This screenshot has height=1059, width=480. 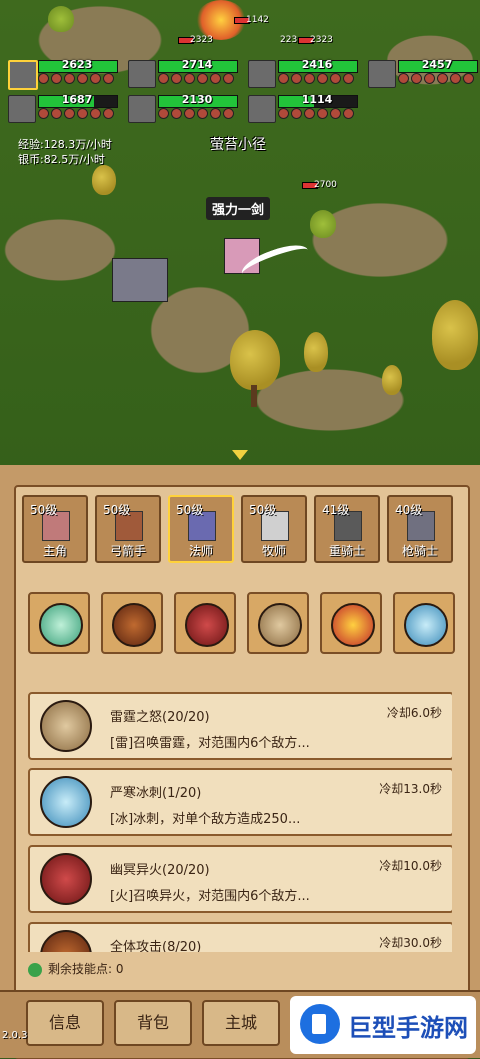 I want to click on hero-tab: 50级 弓箭手, so click(x=128, y=529).